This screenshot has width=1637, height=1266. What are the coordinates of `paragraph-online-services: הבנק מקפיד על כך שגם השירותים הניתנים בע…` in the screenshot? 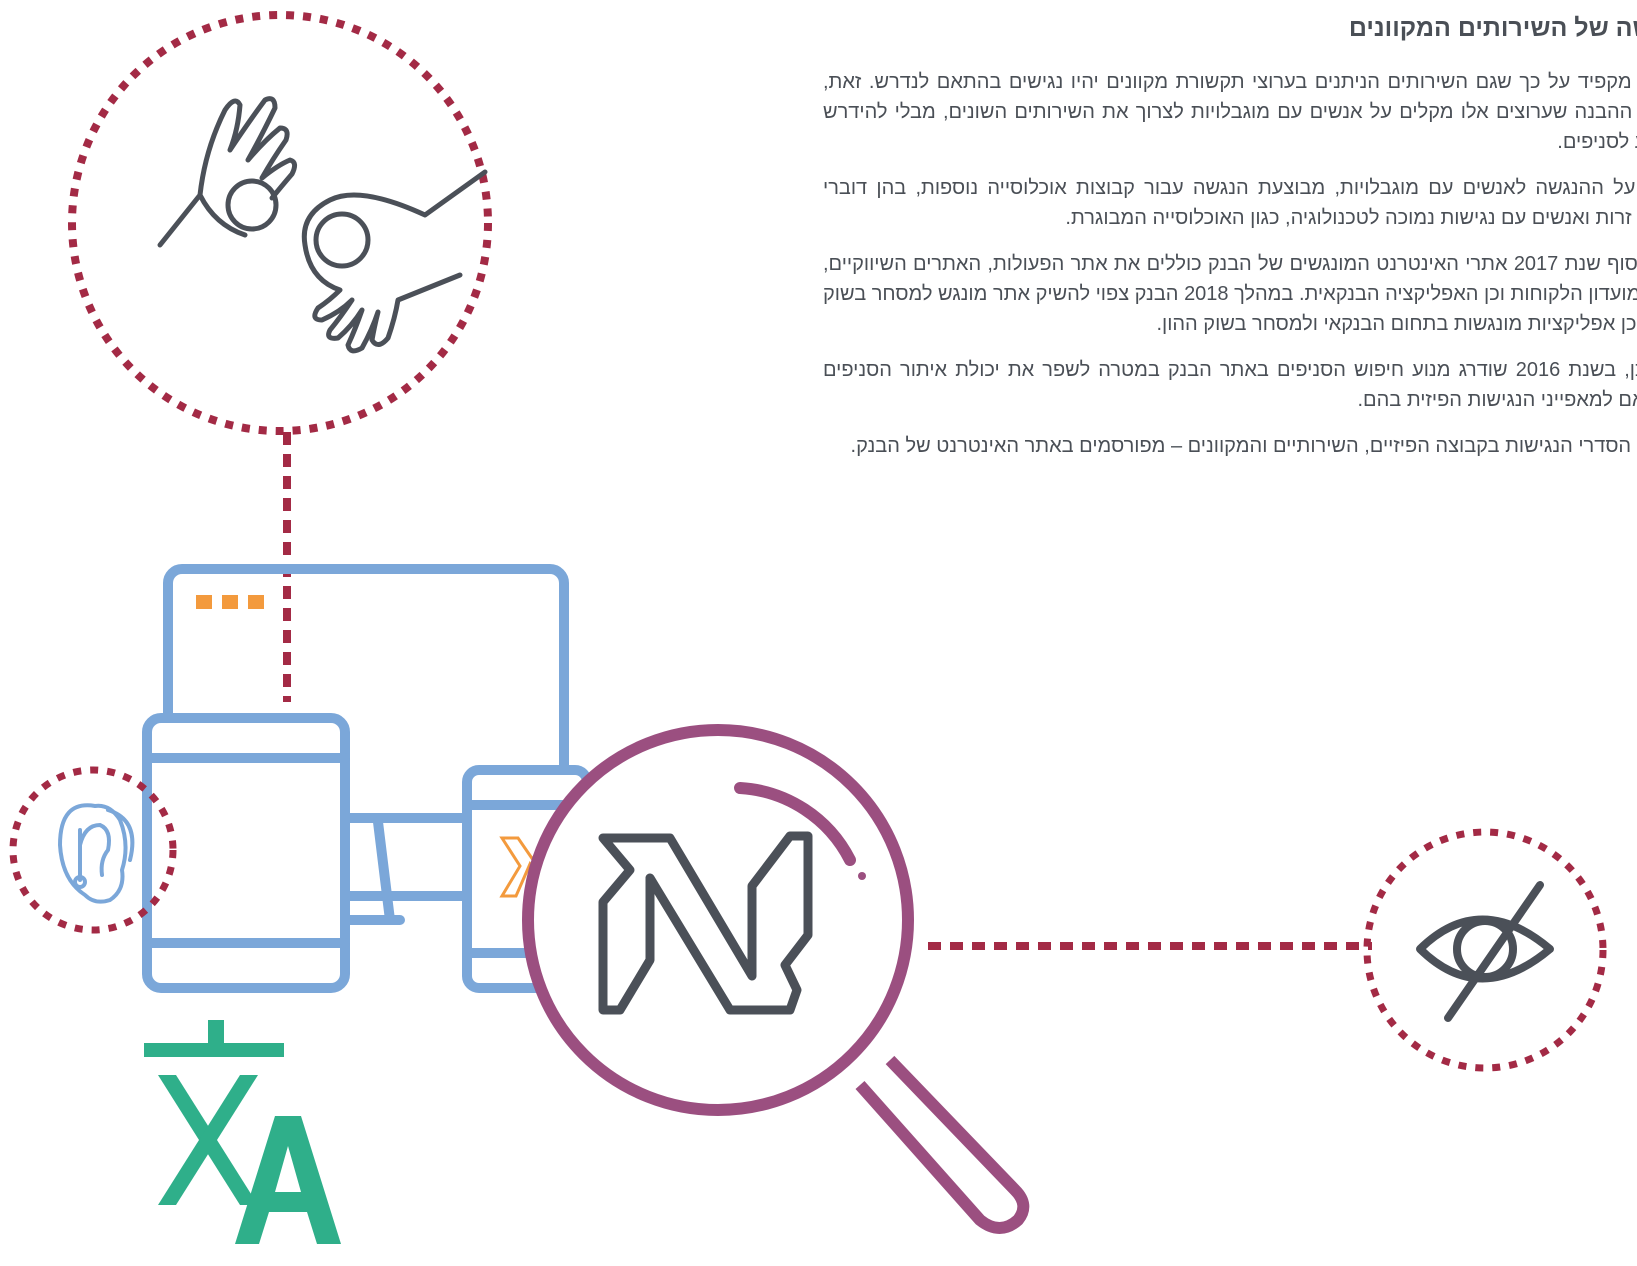 It's located at (1230, 111).